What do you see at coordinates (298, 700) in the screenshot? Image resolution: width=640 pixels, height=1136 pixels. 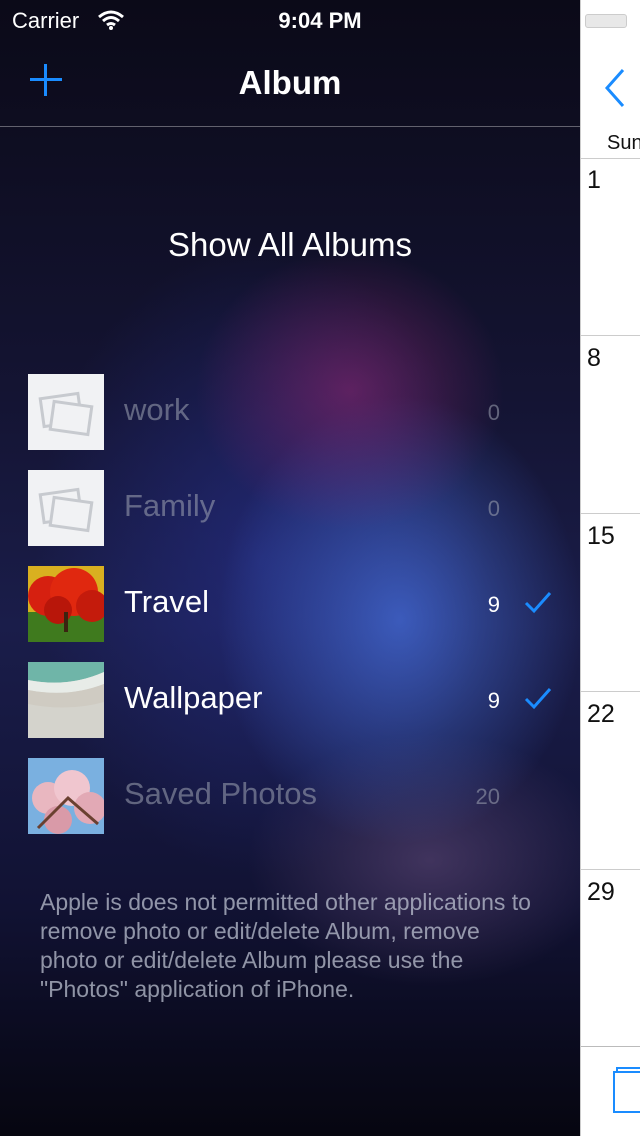 I see `album-row-wallpaper: Wallpaper 9` at bounding box center [298, 700].